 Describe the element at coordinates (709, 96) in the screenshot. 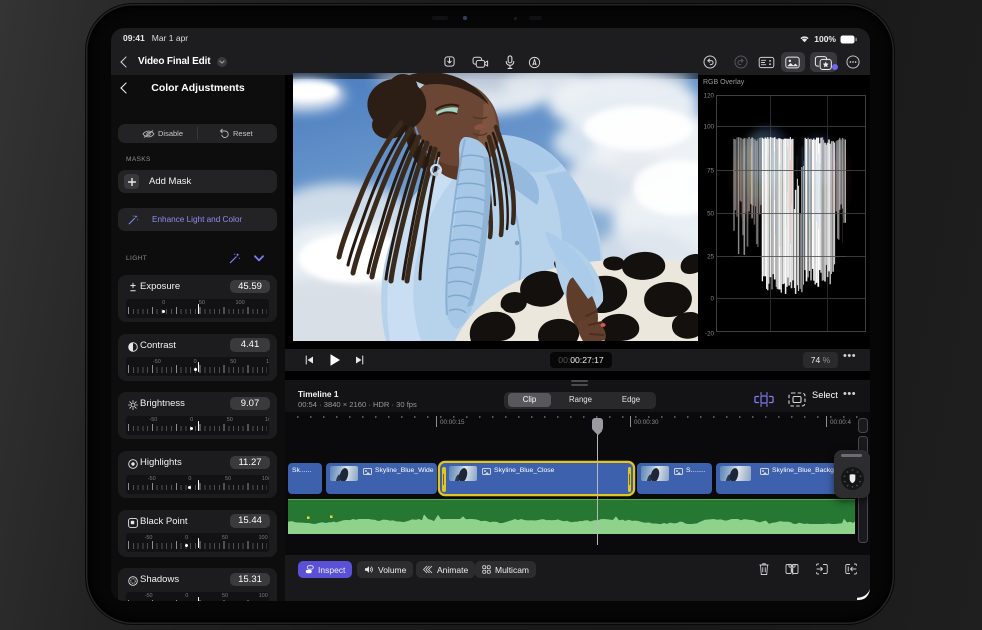

I see `svg-text: 120` at that location.